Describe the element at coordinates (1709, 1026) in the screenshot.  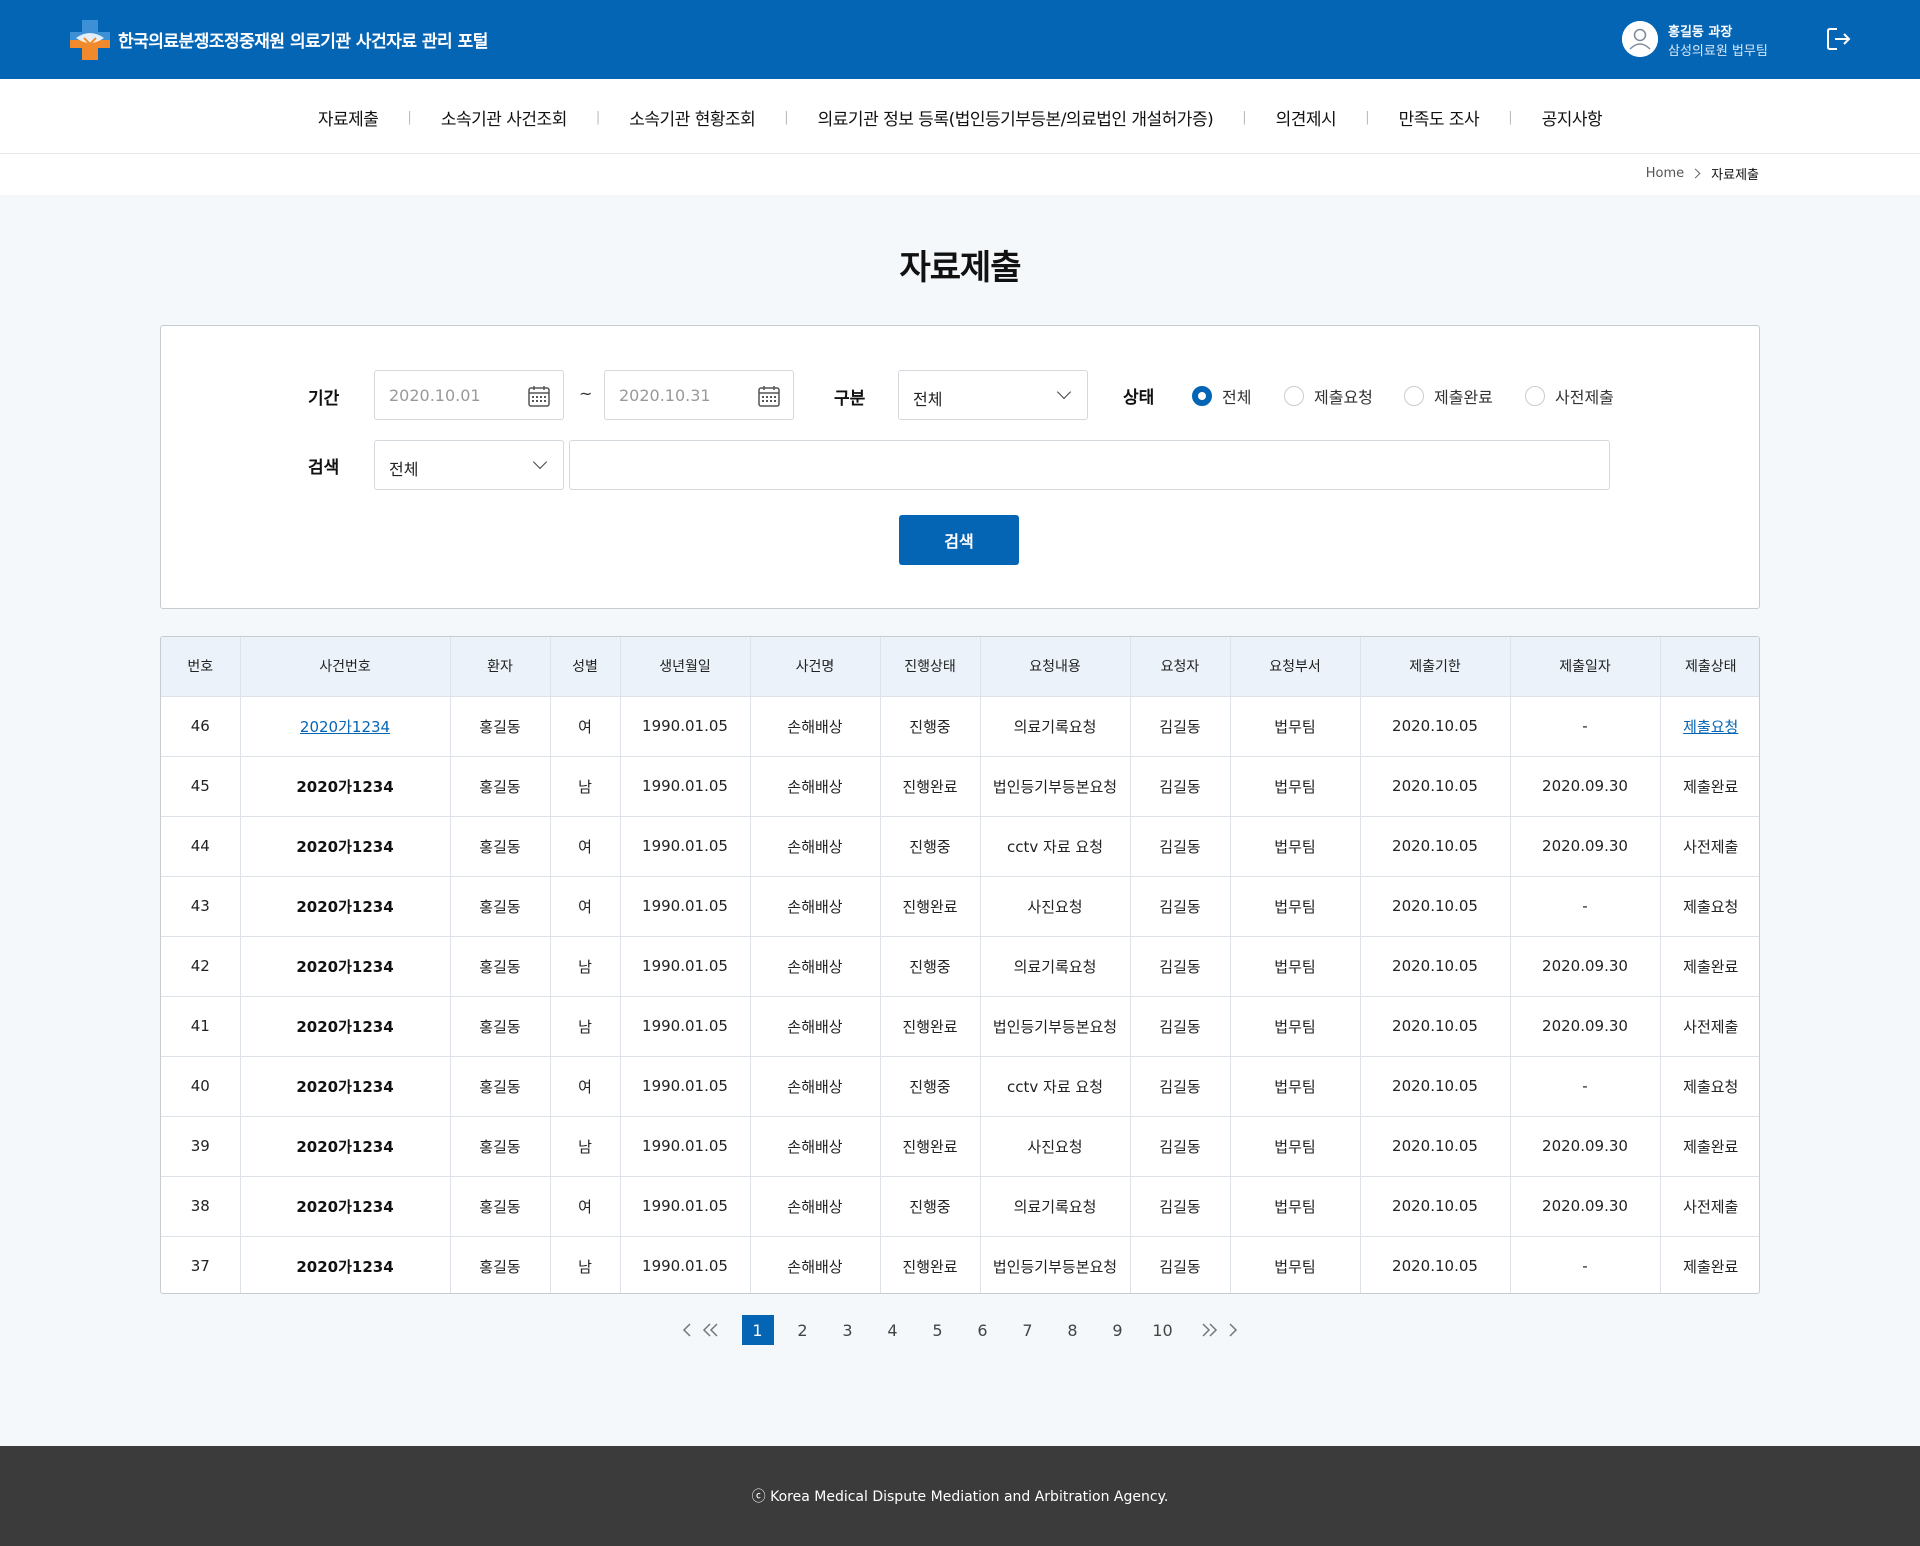
I see `table-cell: 사전제출` at that location.